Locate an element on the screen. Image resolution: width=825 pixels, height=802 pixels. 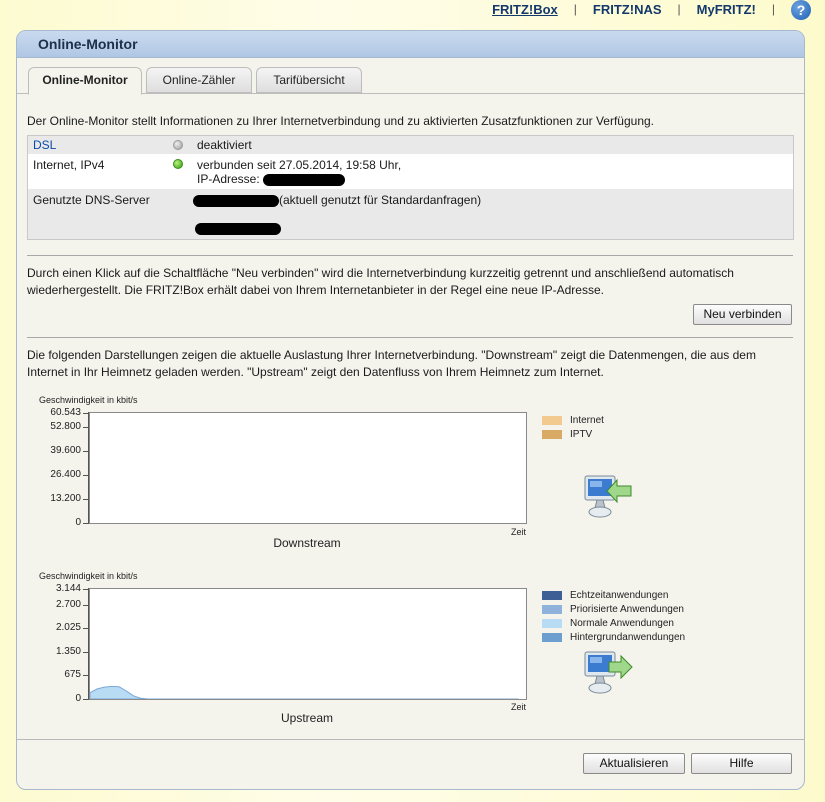
dns-values: (aktuell genutzt für Standardanfragen) is located at coordinates (337, 200).